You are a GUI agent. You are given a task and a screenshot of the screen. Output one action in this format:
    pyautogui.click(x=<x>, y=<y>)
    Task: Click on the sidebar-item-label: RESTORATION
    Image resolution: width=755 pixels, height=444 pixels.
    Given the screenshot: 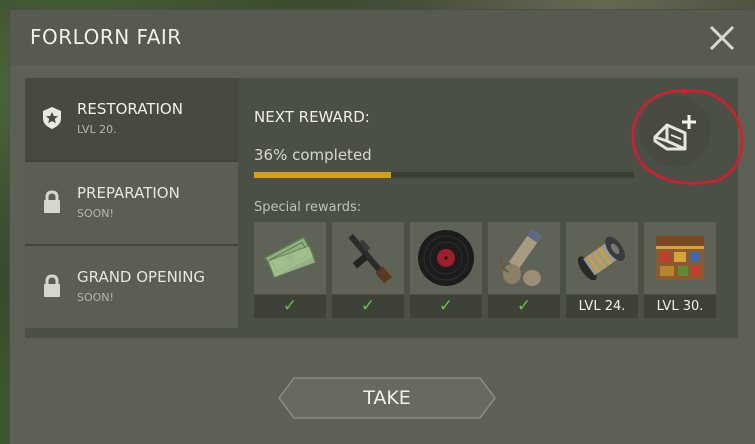 What is the action you would take?
    pyautogui.click(x=130, y=109)
    